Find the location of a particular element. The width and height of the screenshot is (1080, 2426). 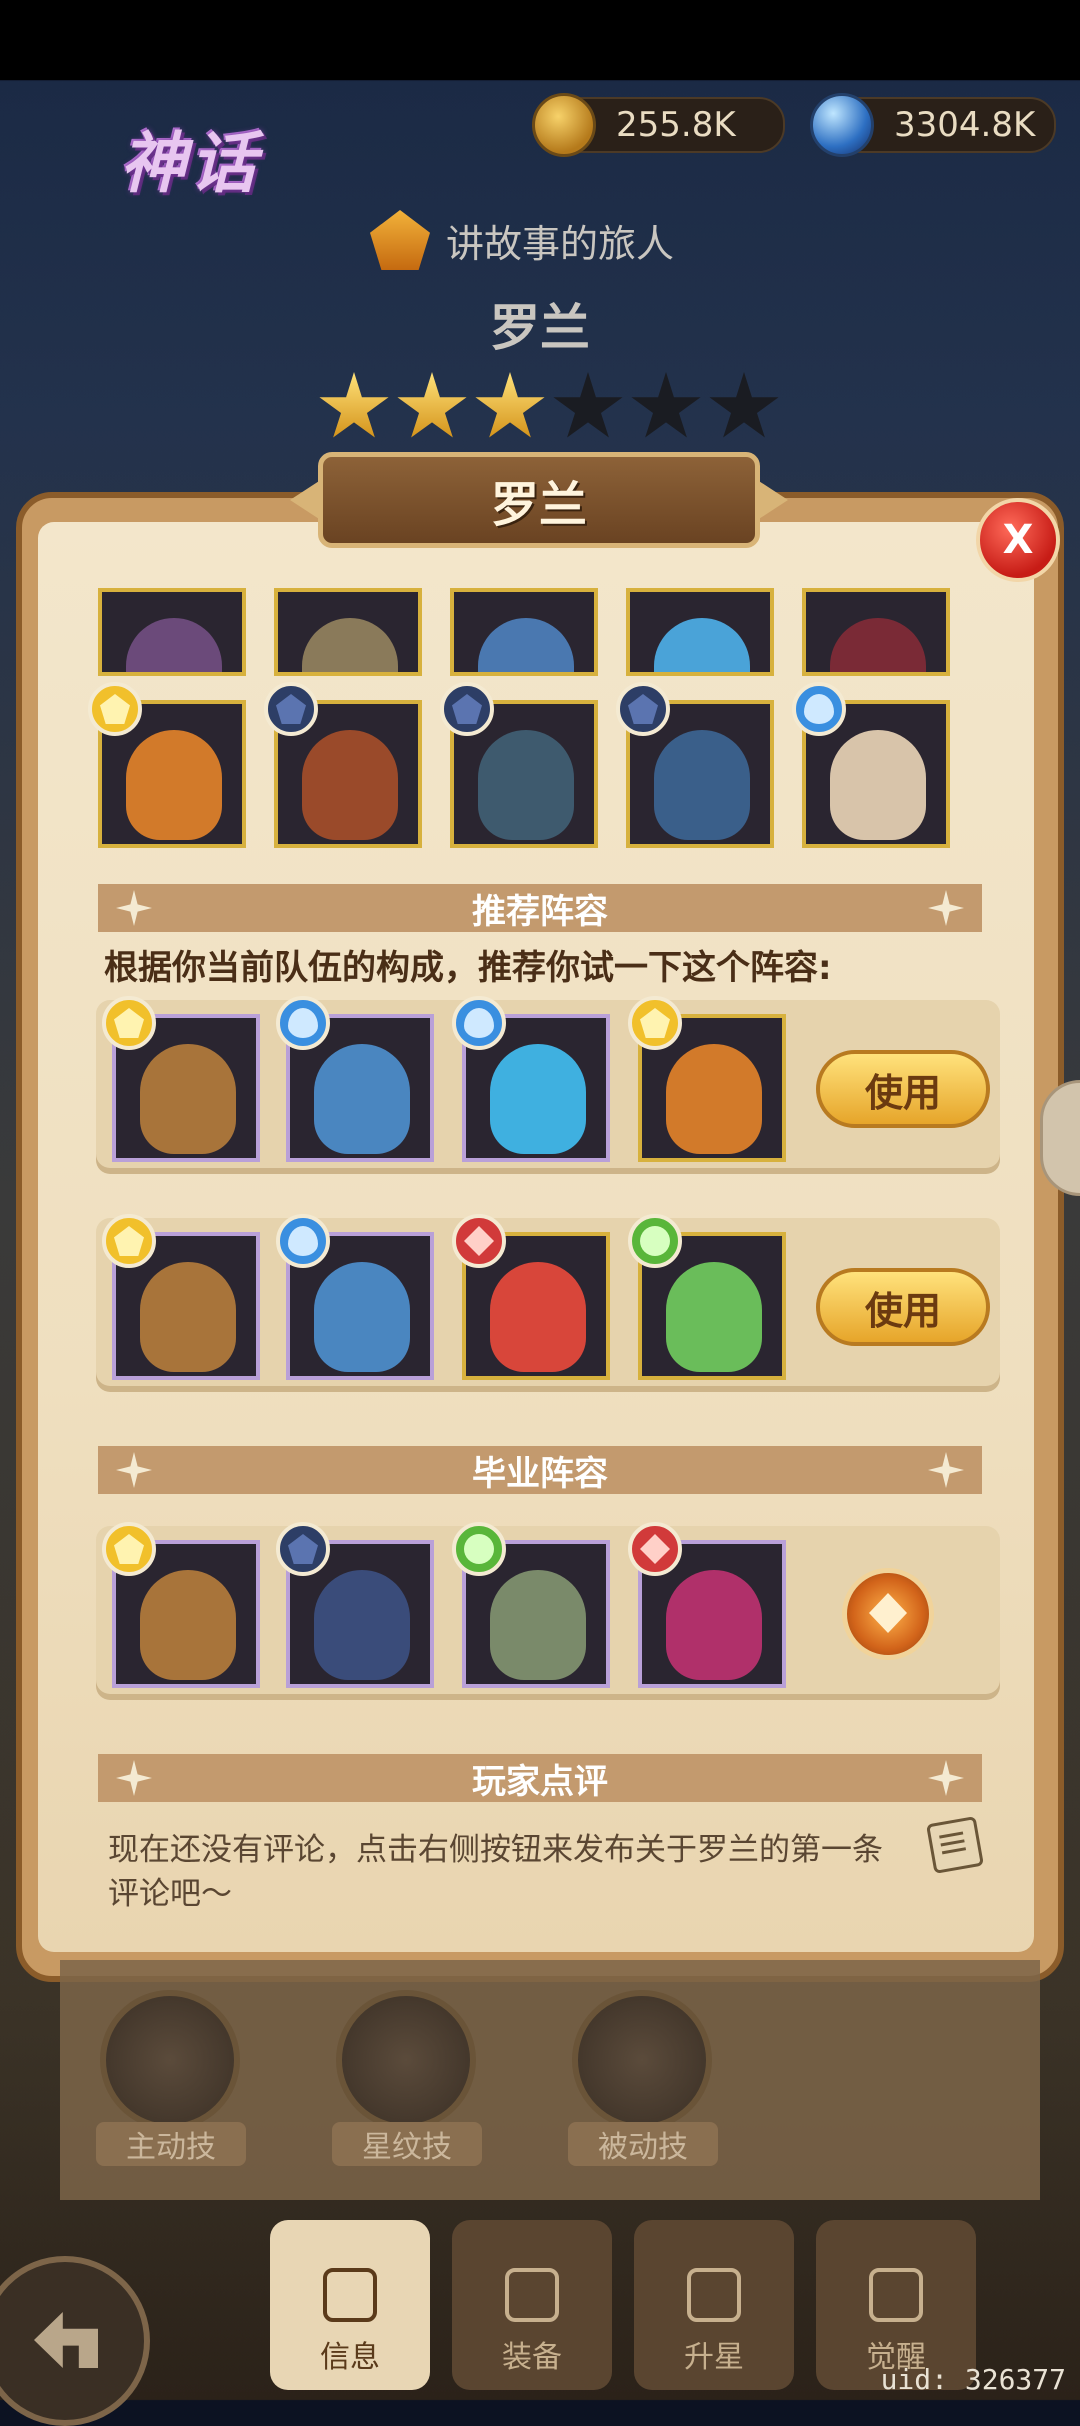

equipment-icon is located at coordinates (532, 2295).